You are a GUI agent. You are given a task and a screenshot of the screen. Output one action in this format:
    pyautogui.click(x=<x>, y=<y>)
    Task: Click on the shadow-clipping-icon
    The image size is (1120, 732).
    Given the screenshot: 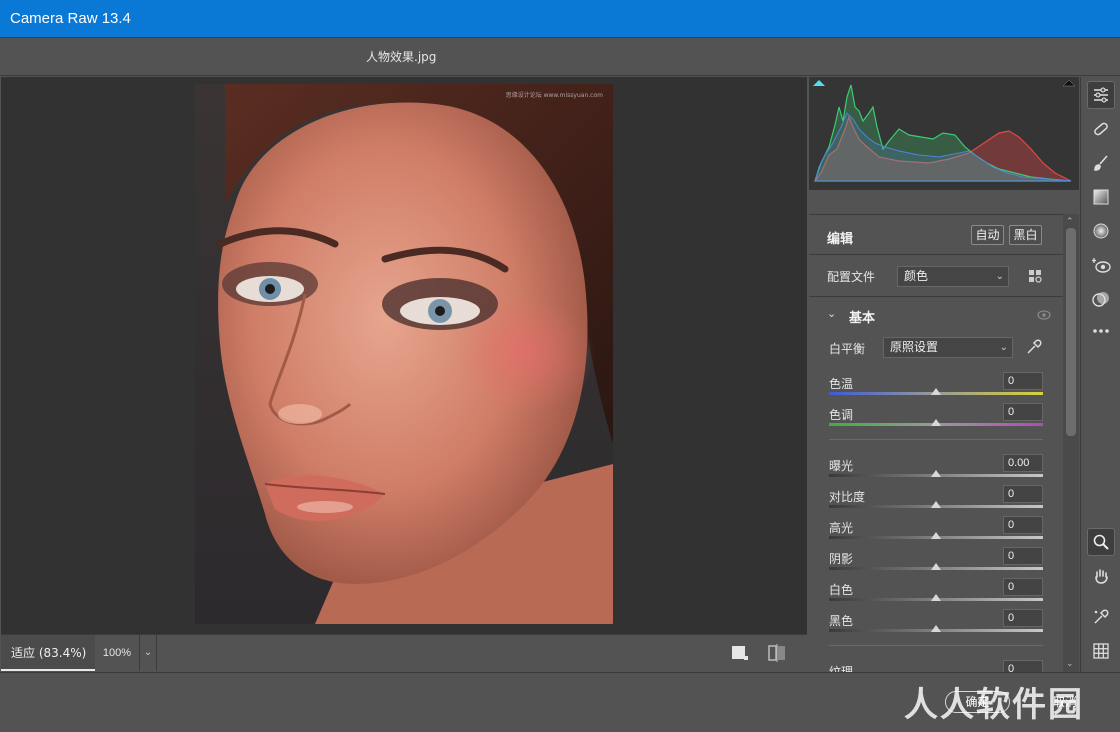 What is the action you would take?
    pyautogui.click(x=819, y=83)
    